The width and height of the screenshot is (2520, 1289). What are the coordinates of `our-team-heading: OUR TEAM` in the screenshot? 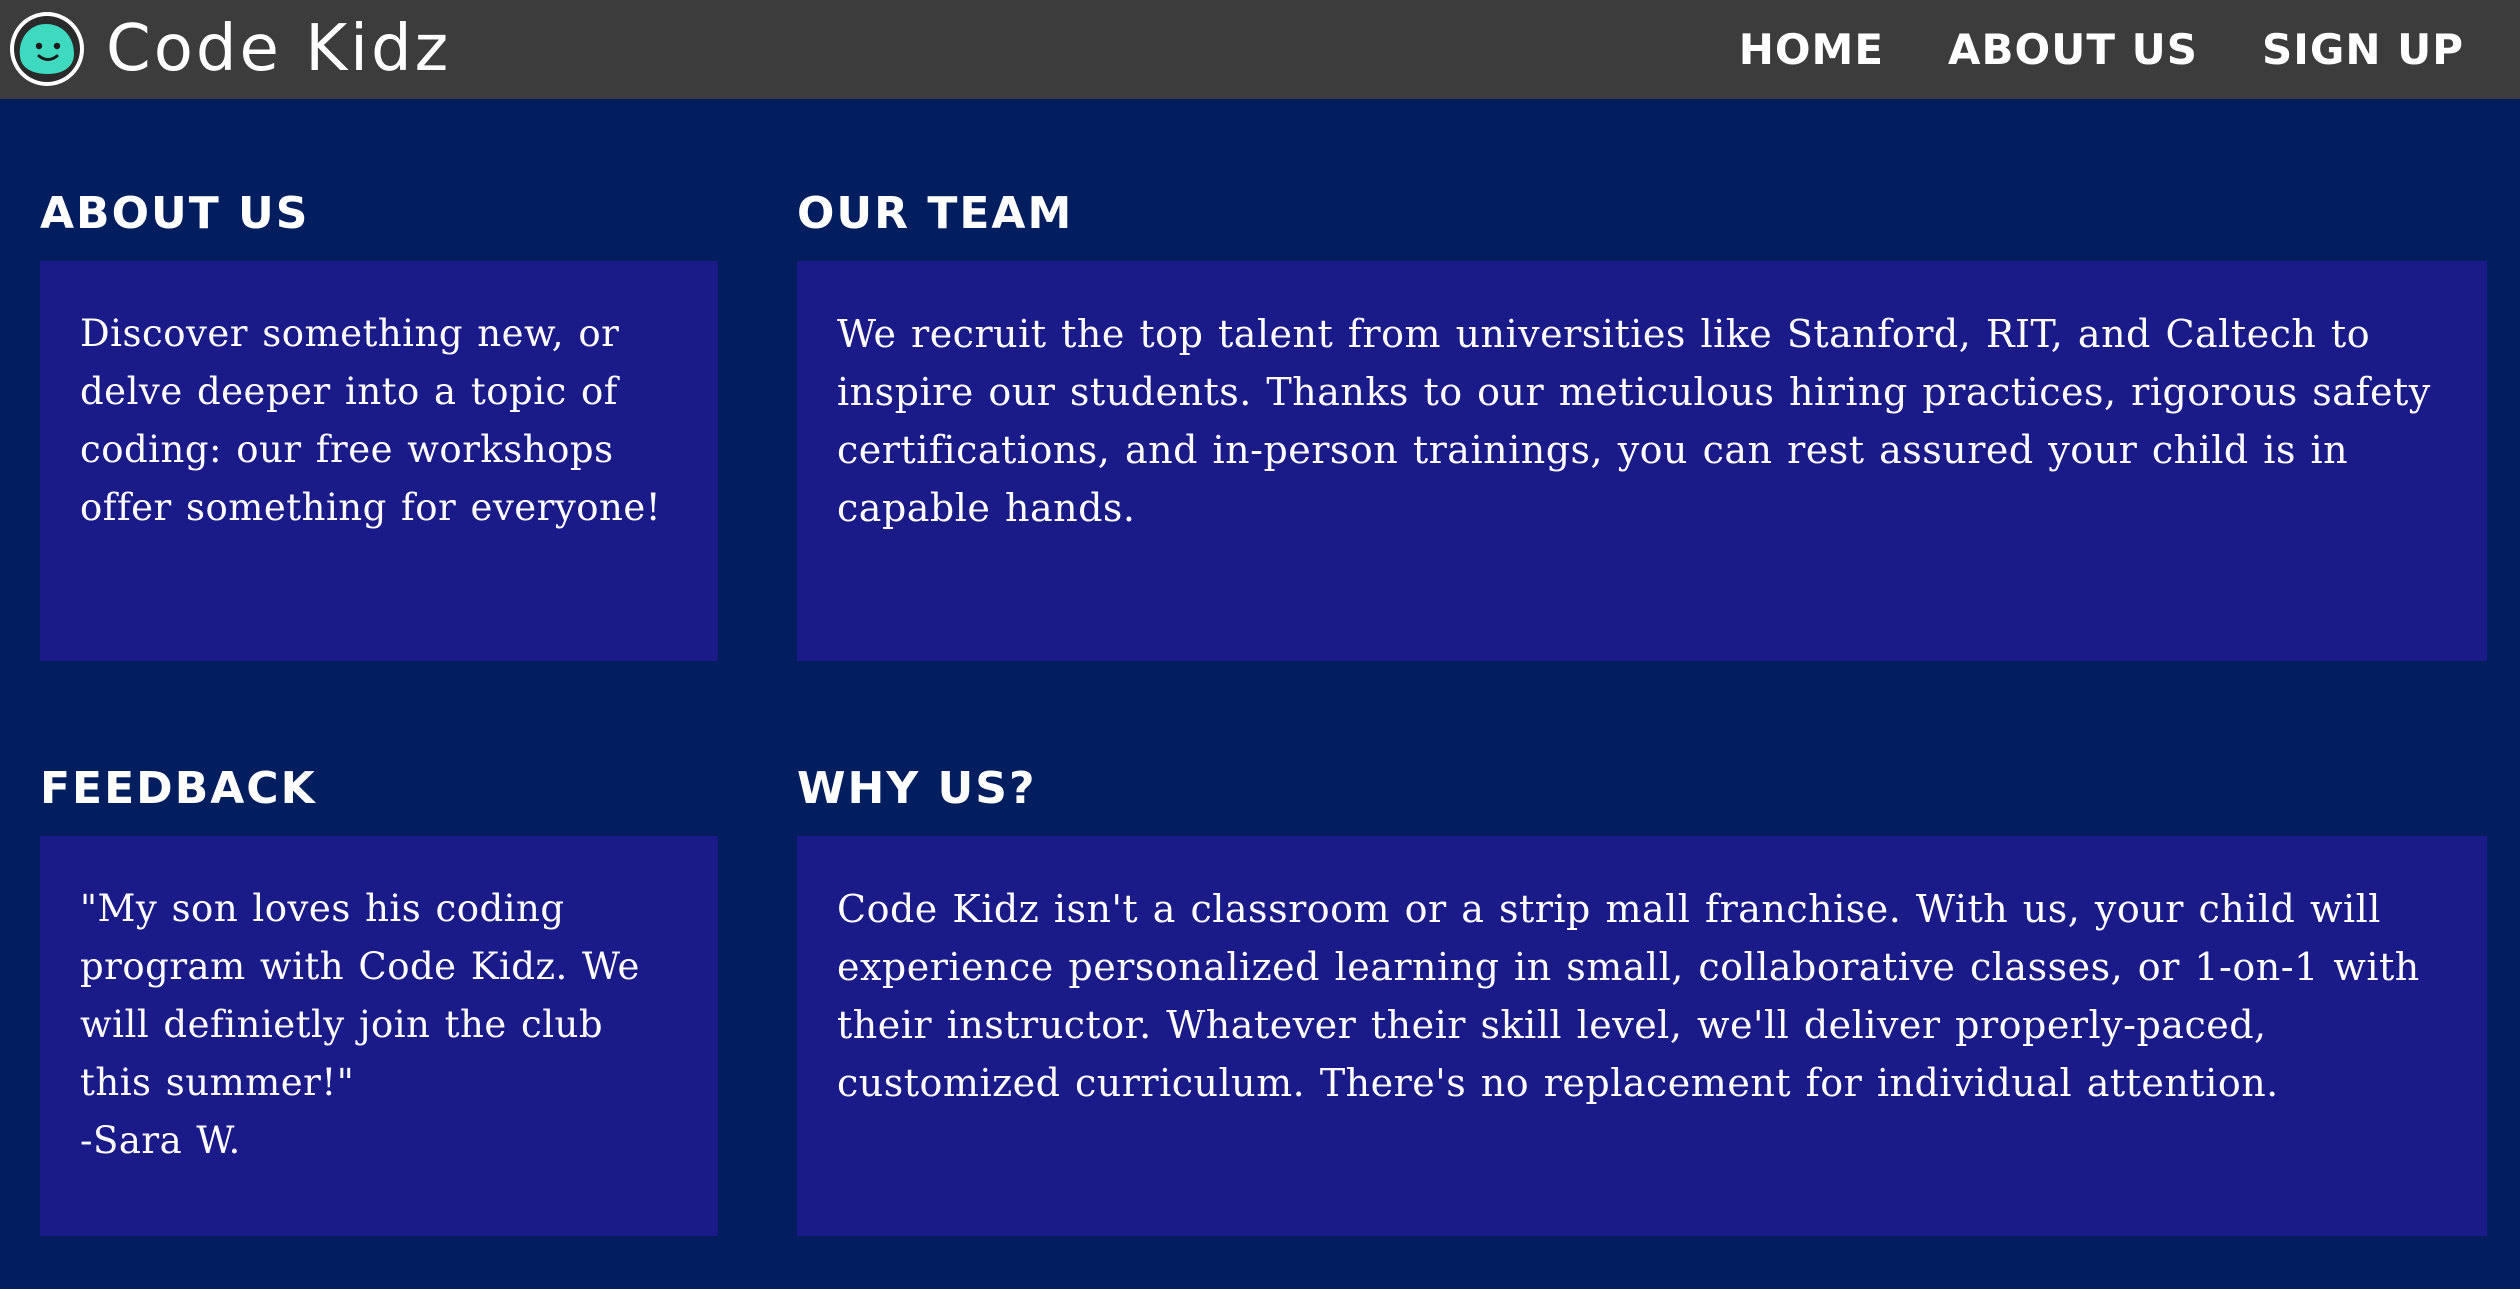 It's located at (935, 213).